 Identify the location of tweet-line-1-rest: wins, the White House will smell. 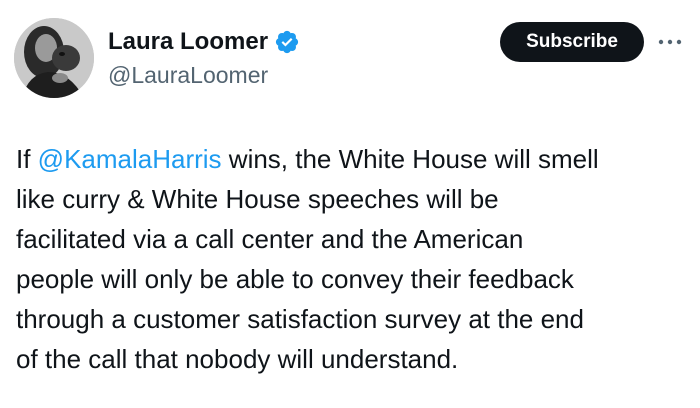
(410, 159).